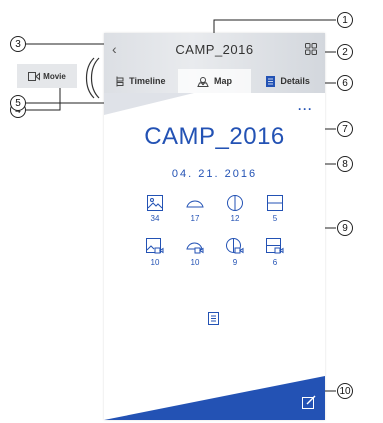  I want to click on panorama-video-icon, so click(195, 248).